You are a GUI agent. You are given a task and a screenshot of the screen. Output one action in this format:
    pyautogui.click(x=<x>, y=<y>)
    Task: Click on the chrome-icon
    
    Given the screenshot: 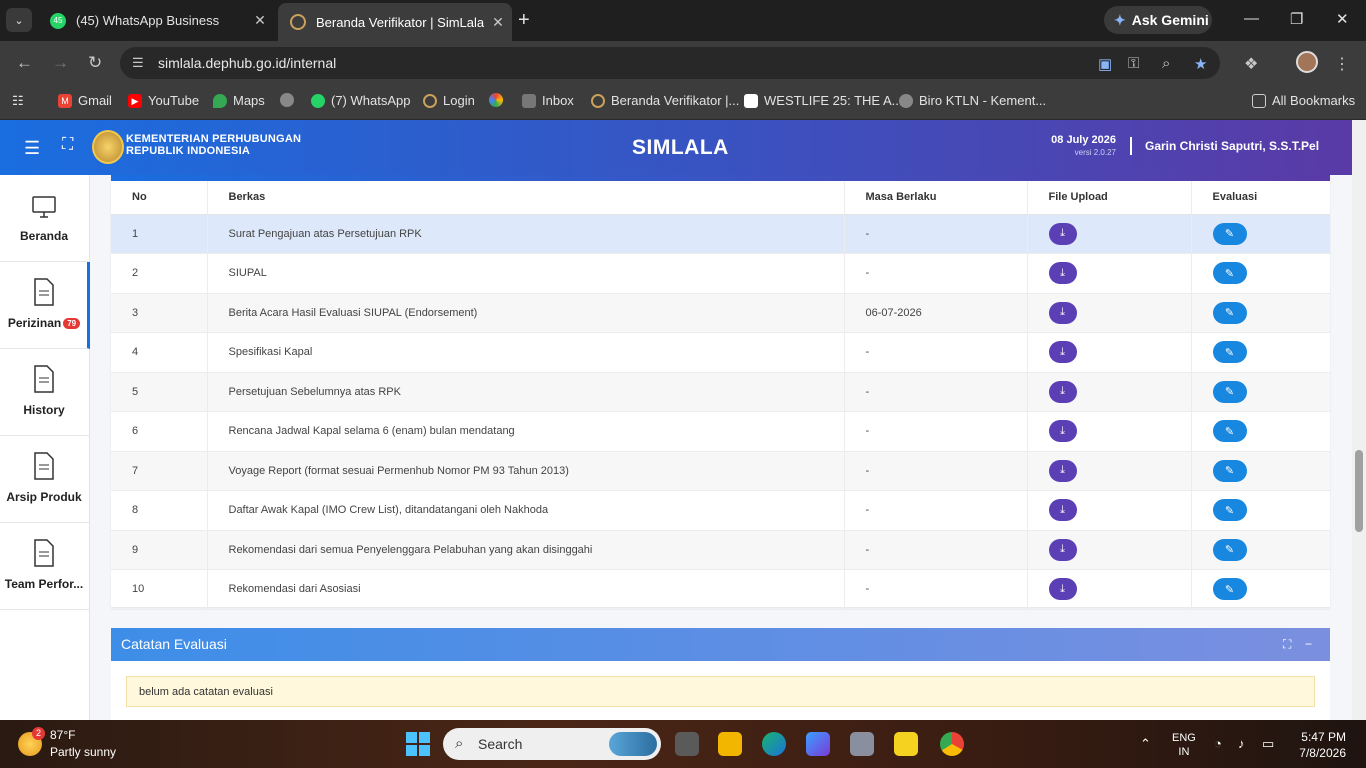 What is the action you would take?
    pyautogui.click(x=952, y=744)
    